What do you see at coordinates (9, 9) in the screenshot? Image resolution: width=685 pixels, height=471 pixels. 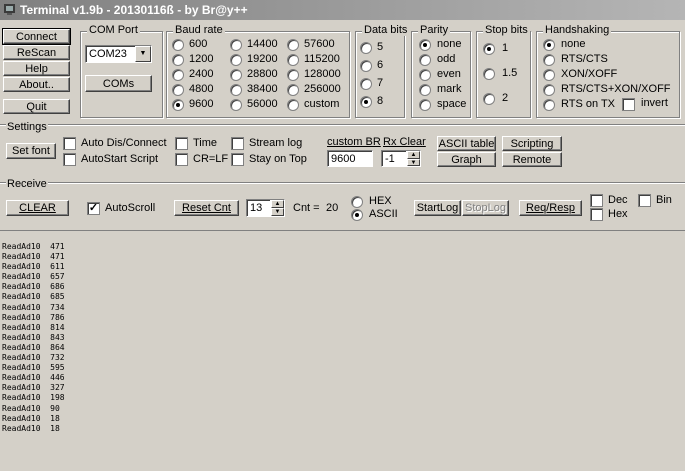 I see `app-icon` at bounding box center [9, 9].